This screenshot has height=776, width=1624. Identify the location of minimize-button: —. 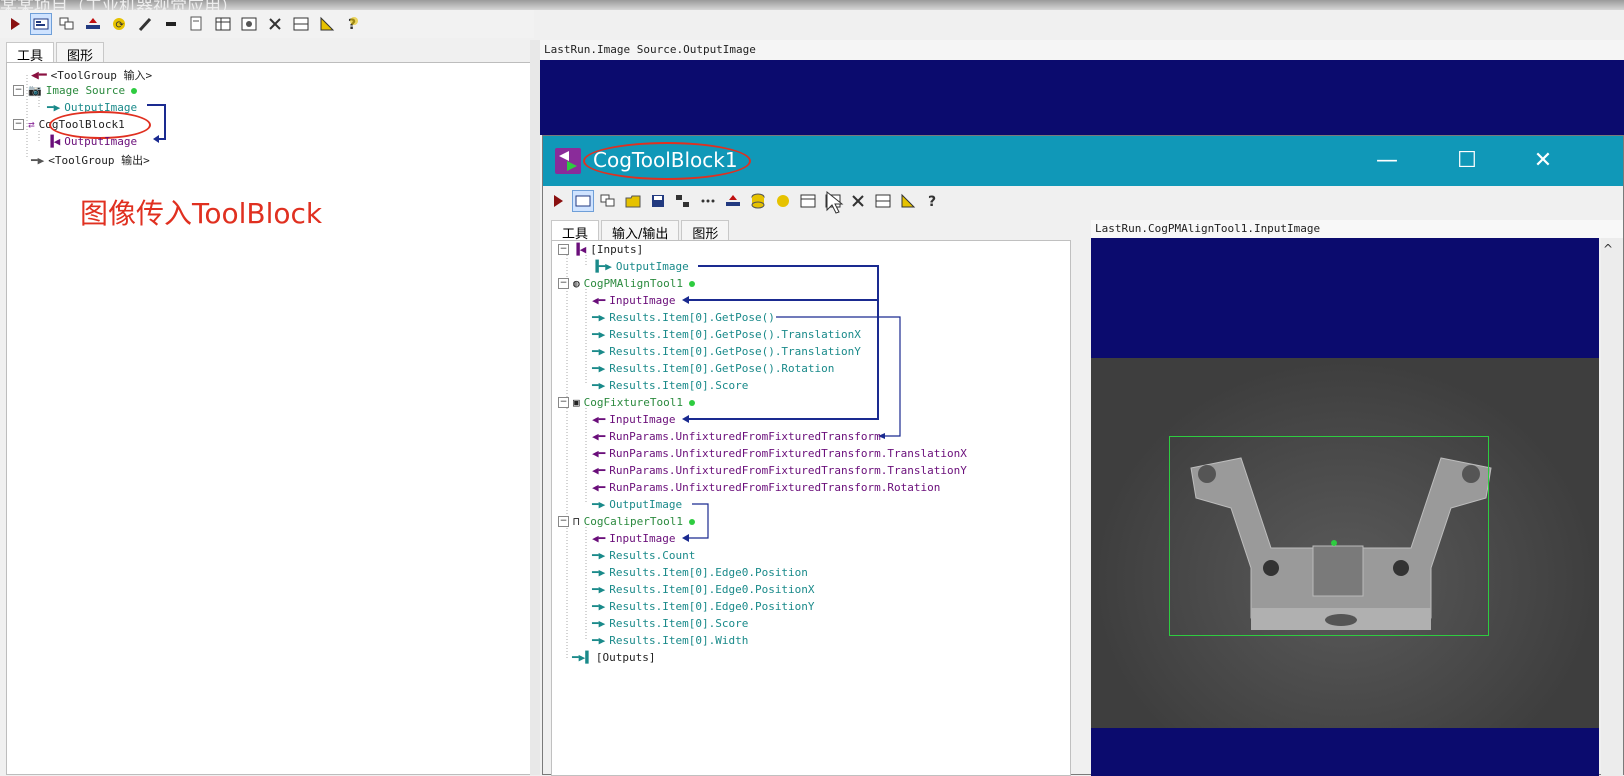
(1387, 161).